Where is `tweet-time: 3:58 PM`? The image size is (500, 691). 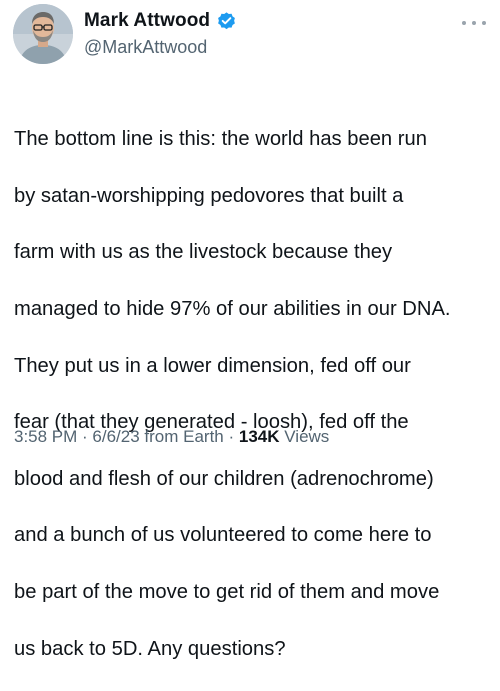
tweet-time: 3:58 PM is located at coordinates (45, 436).